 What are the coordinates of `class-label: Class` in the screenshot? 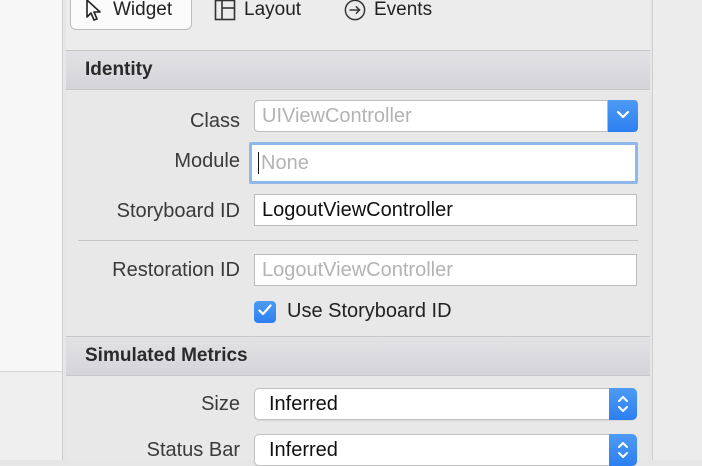 It's located at (214, 121).